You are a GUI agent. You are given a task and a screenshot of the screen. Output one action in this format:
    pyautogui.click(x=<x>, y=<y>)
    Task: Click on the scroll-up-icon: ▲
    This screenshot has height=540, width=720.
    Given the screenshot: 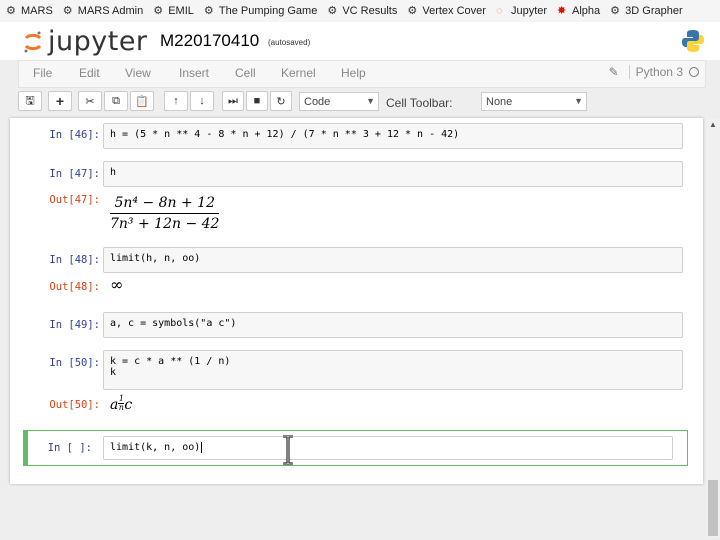 What is the action you would take?
    pyautogui.click(x=713, y=124)
    